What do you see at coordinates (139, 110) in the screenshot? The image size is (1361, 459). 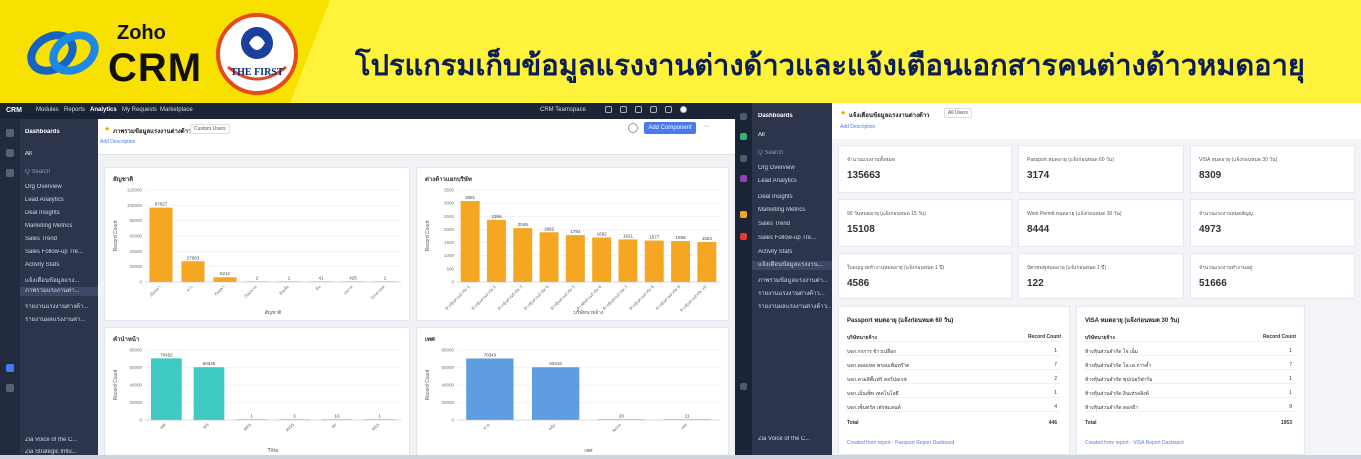 I see `nav-my-requests: My Requests` at bounding box center [139, 110].